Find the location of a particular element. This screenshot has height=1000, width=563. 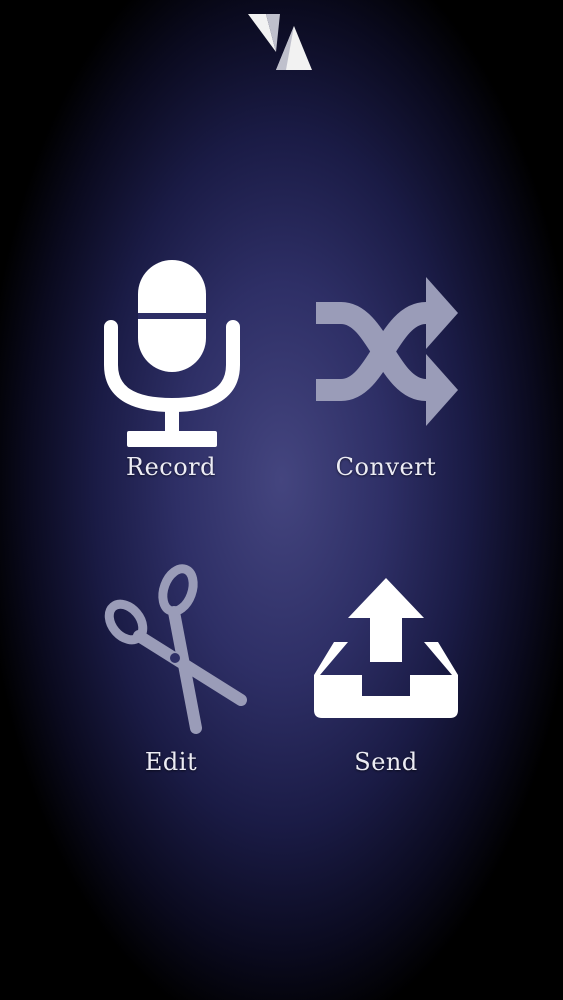

scissors-icon is located at coordinates (175, 649).